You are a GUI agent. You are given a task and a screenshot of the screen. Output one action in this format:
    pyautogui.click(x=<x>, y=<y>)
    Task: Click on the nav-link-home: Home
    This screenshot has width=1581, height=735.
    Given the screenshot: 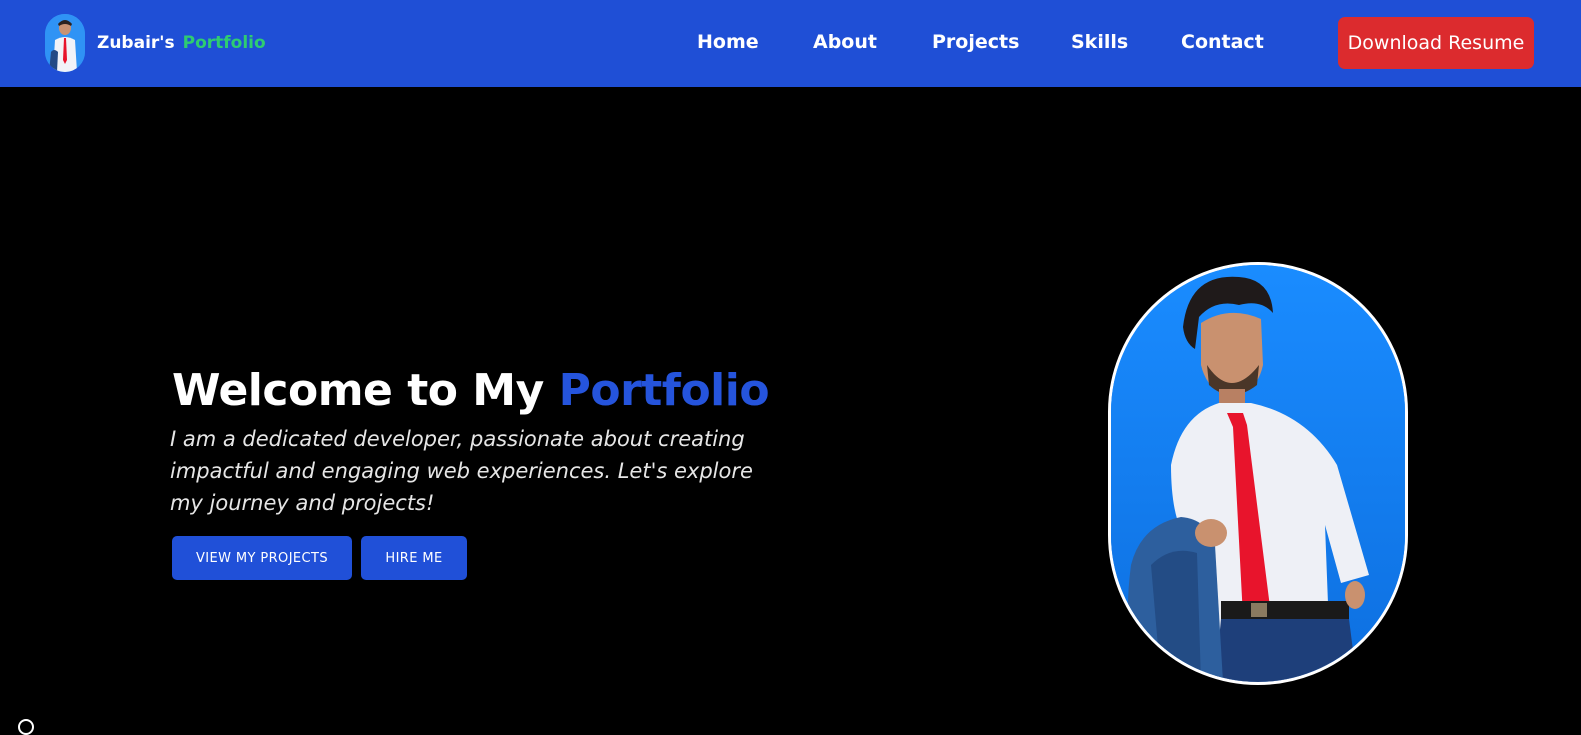 What is the action you would take?
    pyautogui.click(x=728, y=42)
    